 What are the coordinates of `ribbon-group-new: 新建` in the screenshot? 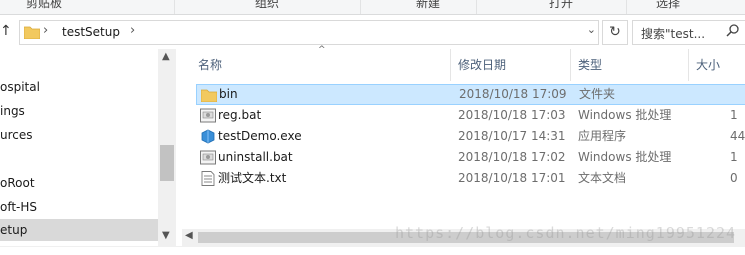 It's located at (428, 5).